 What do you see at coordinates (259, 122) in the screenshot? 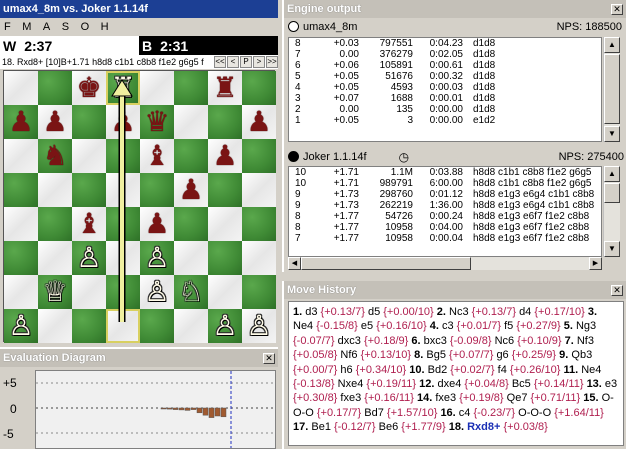
I see `square-h7: ♟` at bounding box center [259, 122].